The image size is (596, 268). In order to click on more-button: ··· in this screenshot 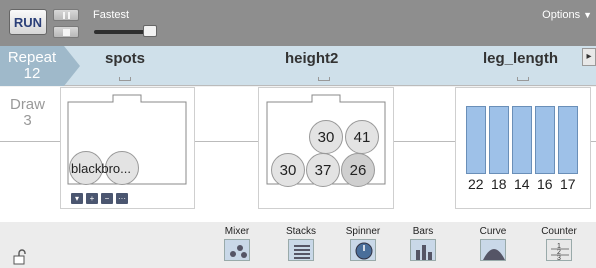, I will do `click(122, 198)`.